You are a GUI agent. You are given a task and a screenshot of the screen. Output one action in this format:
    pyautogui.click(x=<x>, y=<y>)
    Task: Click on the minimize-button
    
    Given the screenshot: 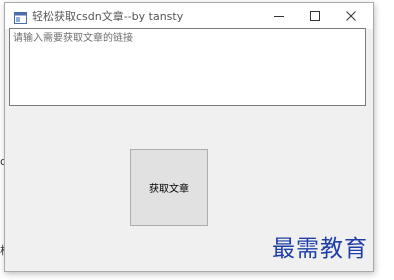 What is the action you would take?
    pyautogui.click(x=279, y=16)
    